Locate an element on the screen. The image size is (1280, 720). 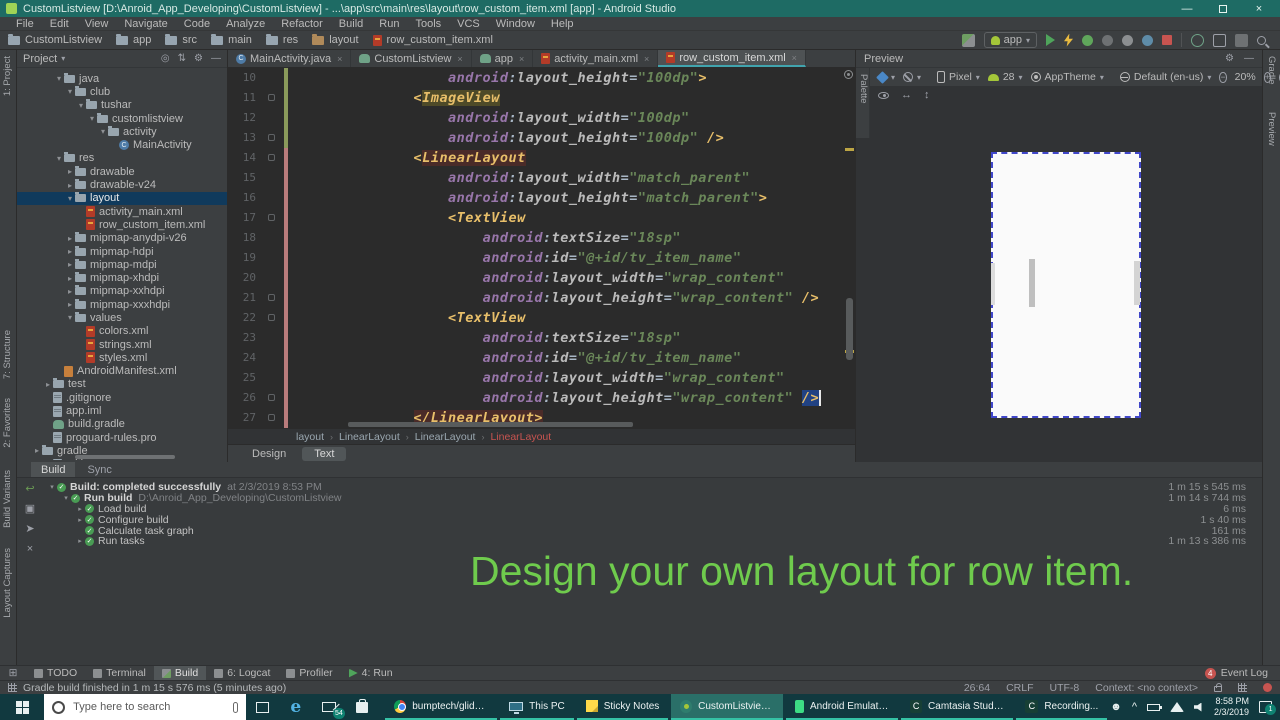
tree-item-test: ▸ test is located at coordinates (122, 384).